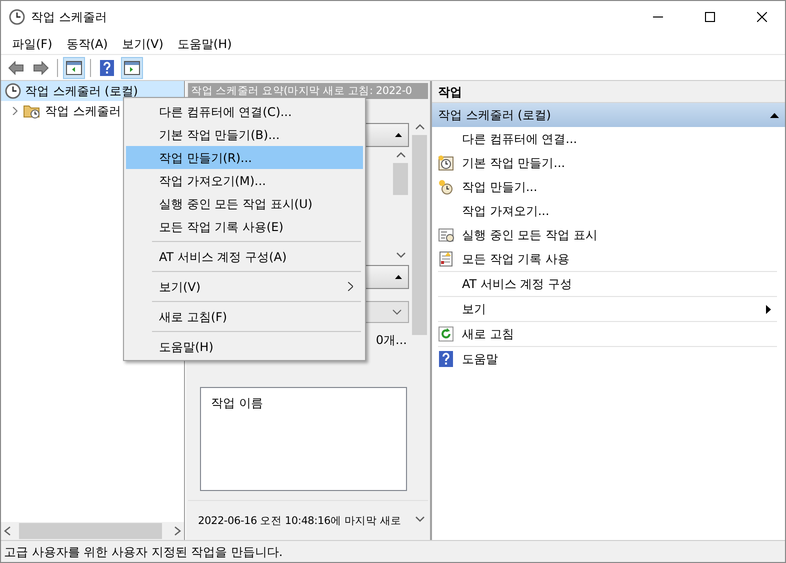 This screenshot has width=786, height=563. I want to click on list-clock-icon, so click(446, 235).